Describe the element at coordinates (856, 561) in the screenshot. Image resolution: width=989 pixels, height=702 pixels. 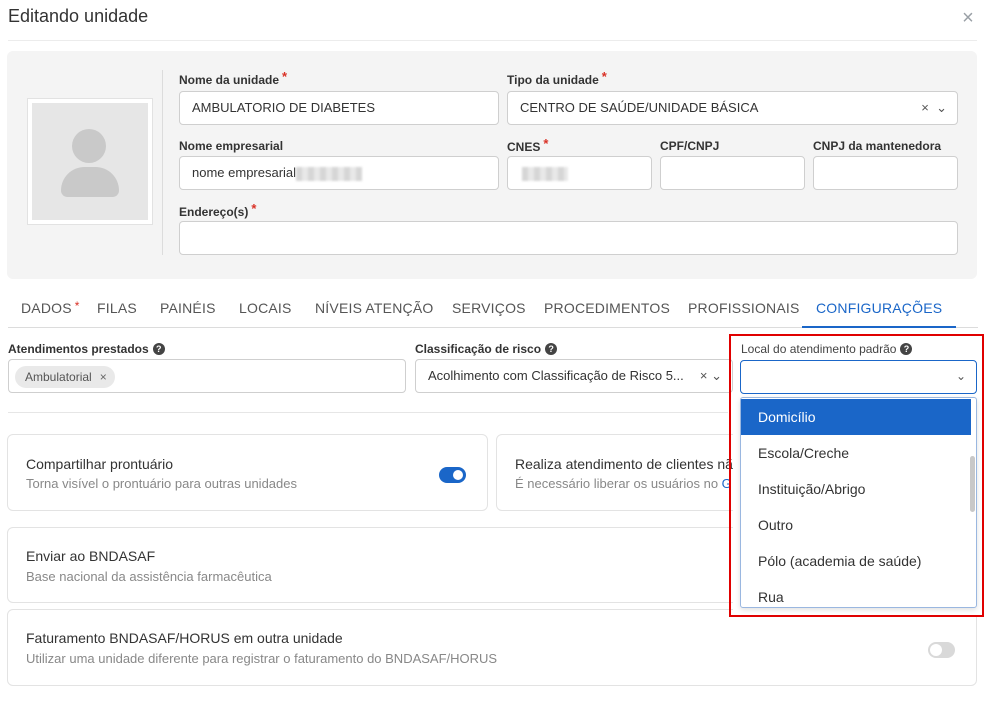
I see `option-polo: Pólo (academia de saúde)` at that location.